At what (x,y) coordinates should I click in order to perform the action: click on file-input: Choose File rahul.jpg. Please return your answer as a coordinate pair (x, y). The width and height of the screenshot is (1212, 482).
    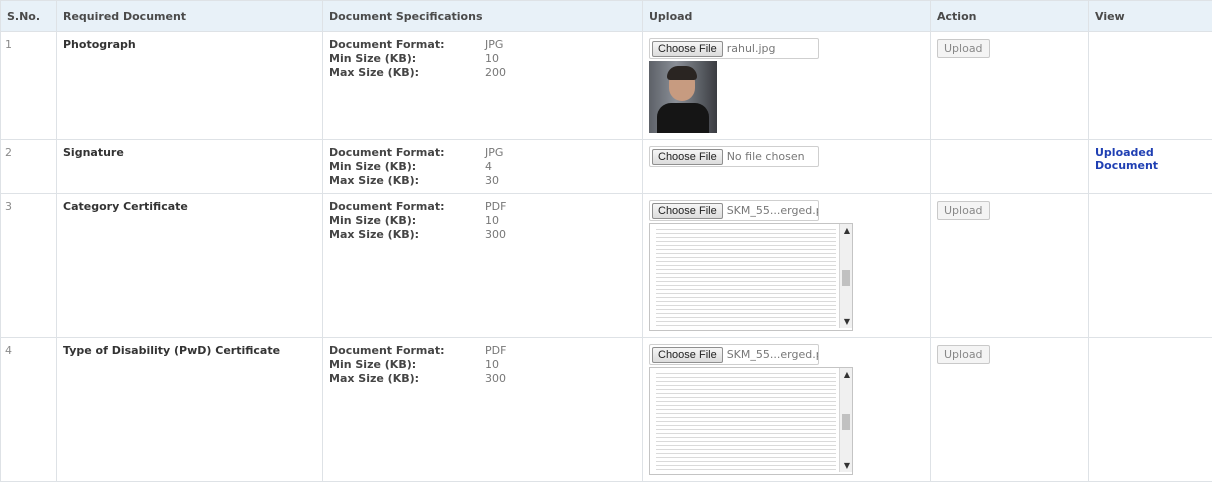
    Looking at the image, I should click on (734, 48).